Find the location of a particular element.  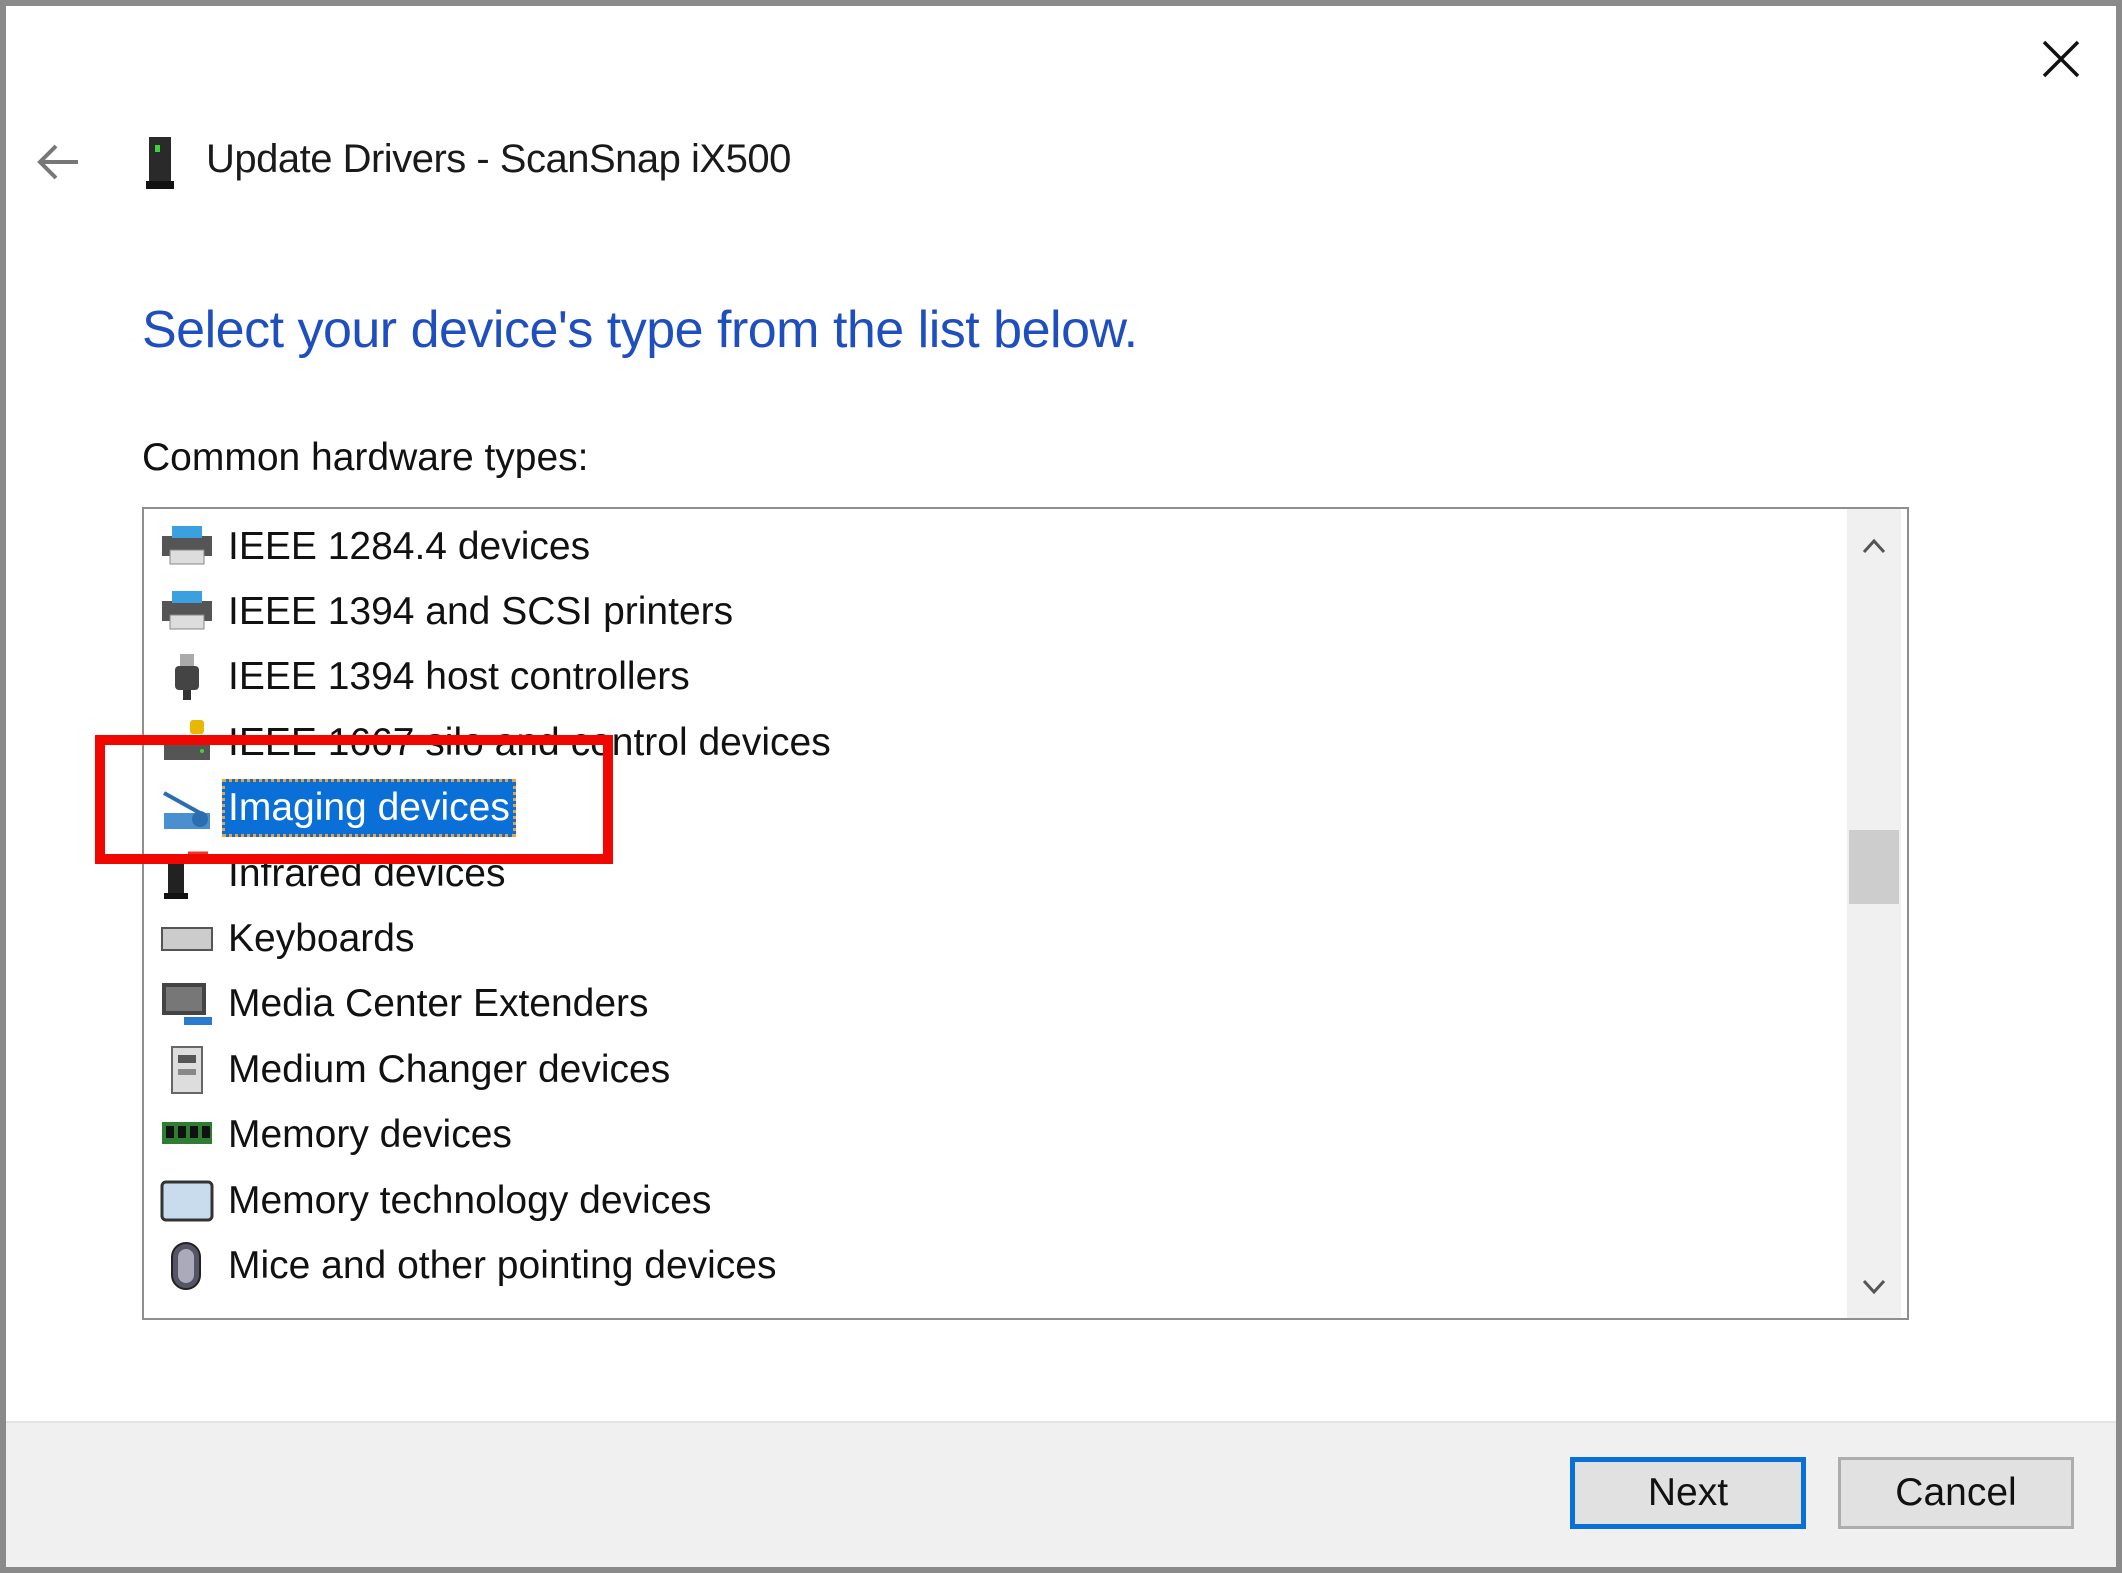

list-item-label: IEEE 1394 and SCSI printers is located at coordinates (481, 611).